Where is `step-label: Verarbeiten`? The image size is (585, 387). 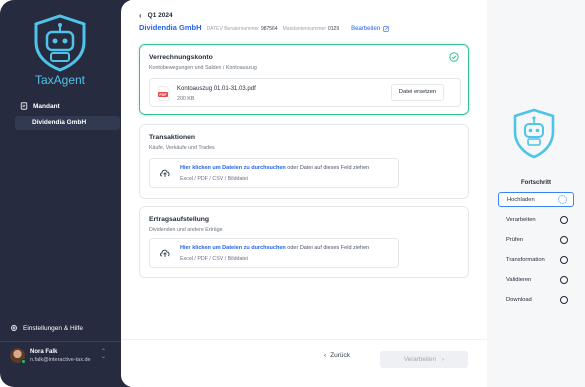 step-label: Verarbeiten is located at coordinates (521, 219).